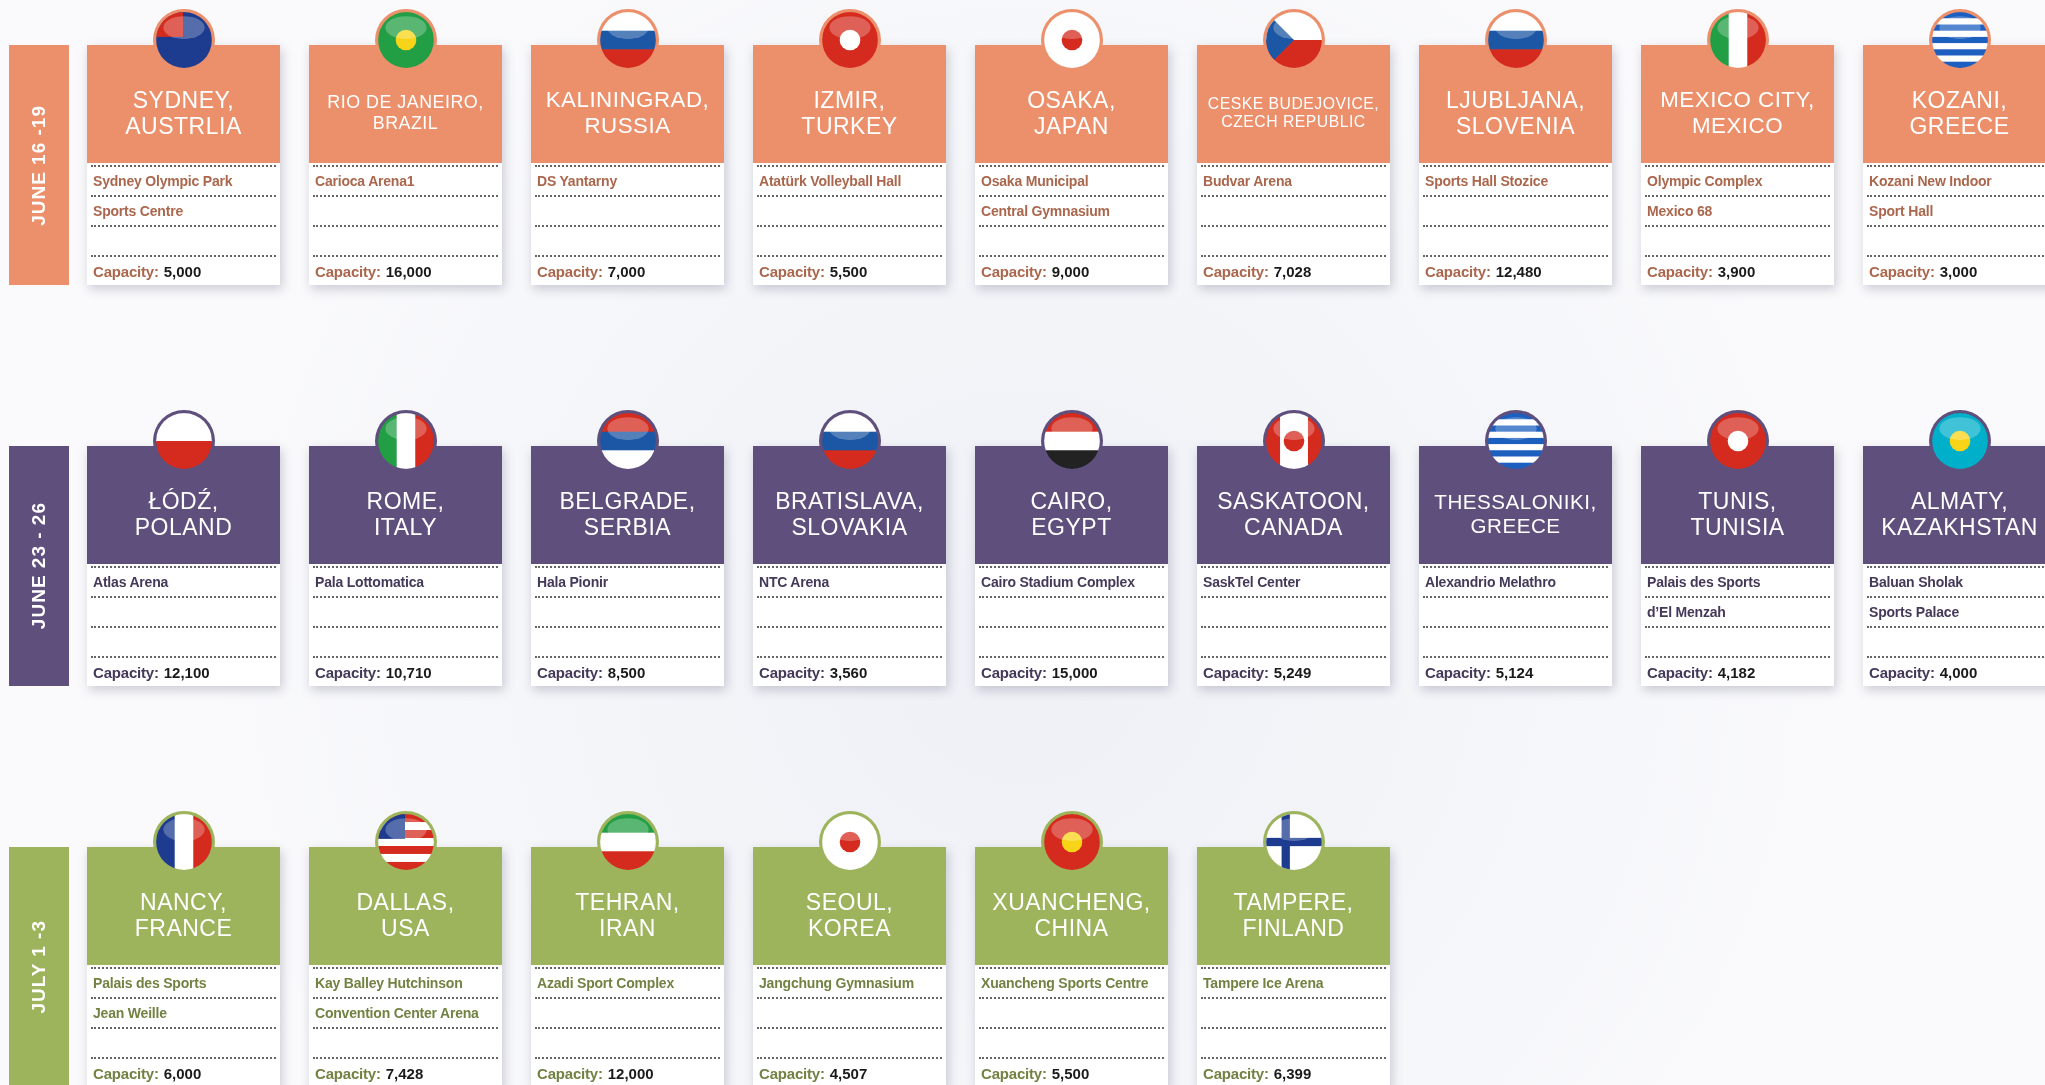  Describe the element at coordinates (369, 582) in the screenshot. I see `venue-name: Pala Lottomatica` at that location.